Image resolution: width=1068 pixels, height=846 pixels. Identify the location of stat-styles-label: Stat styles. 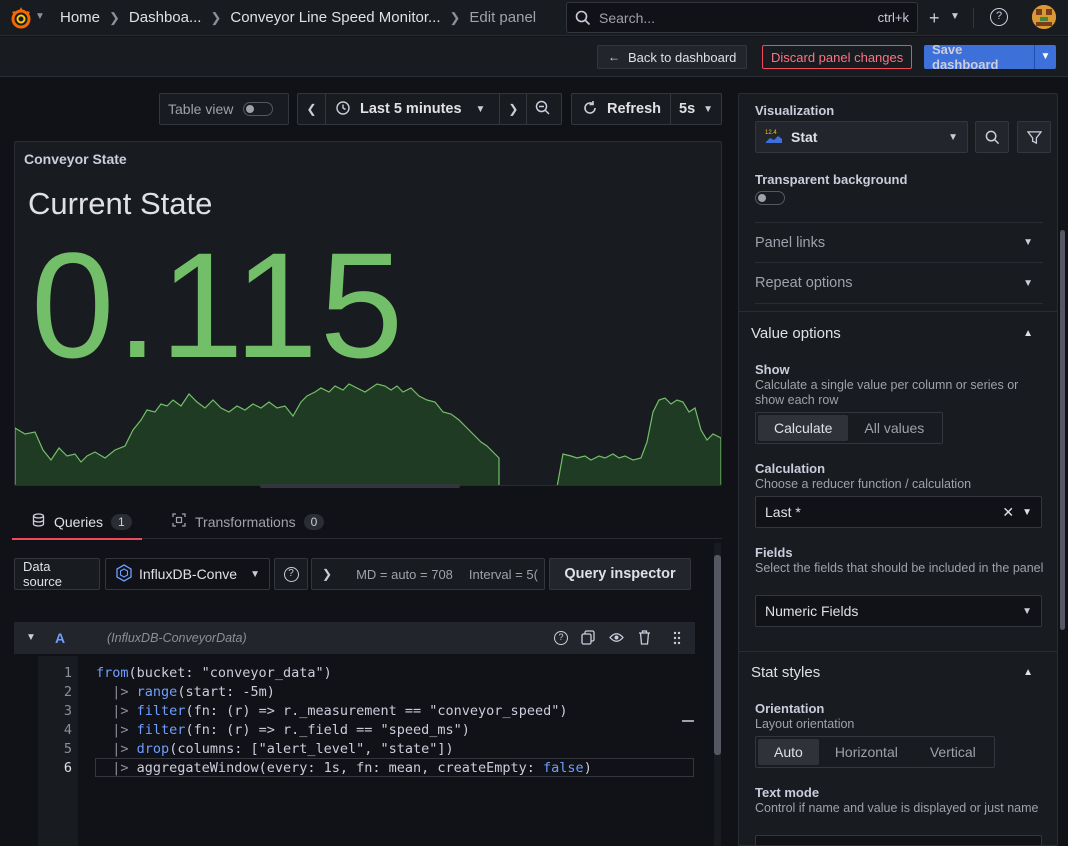
(786, 672).